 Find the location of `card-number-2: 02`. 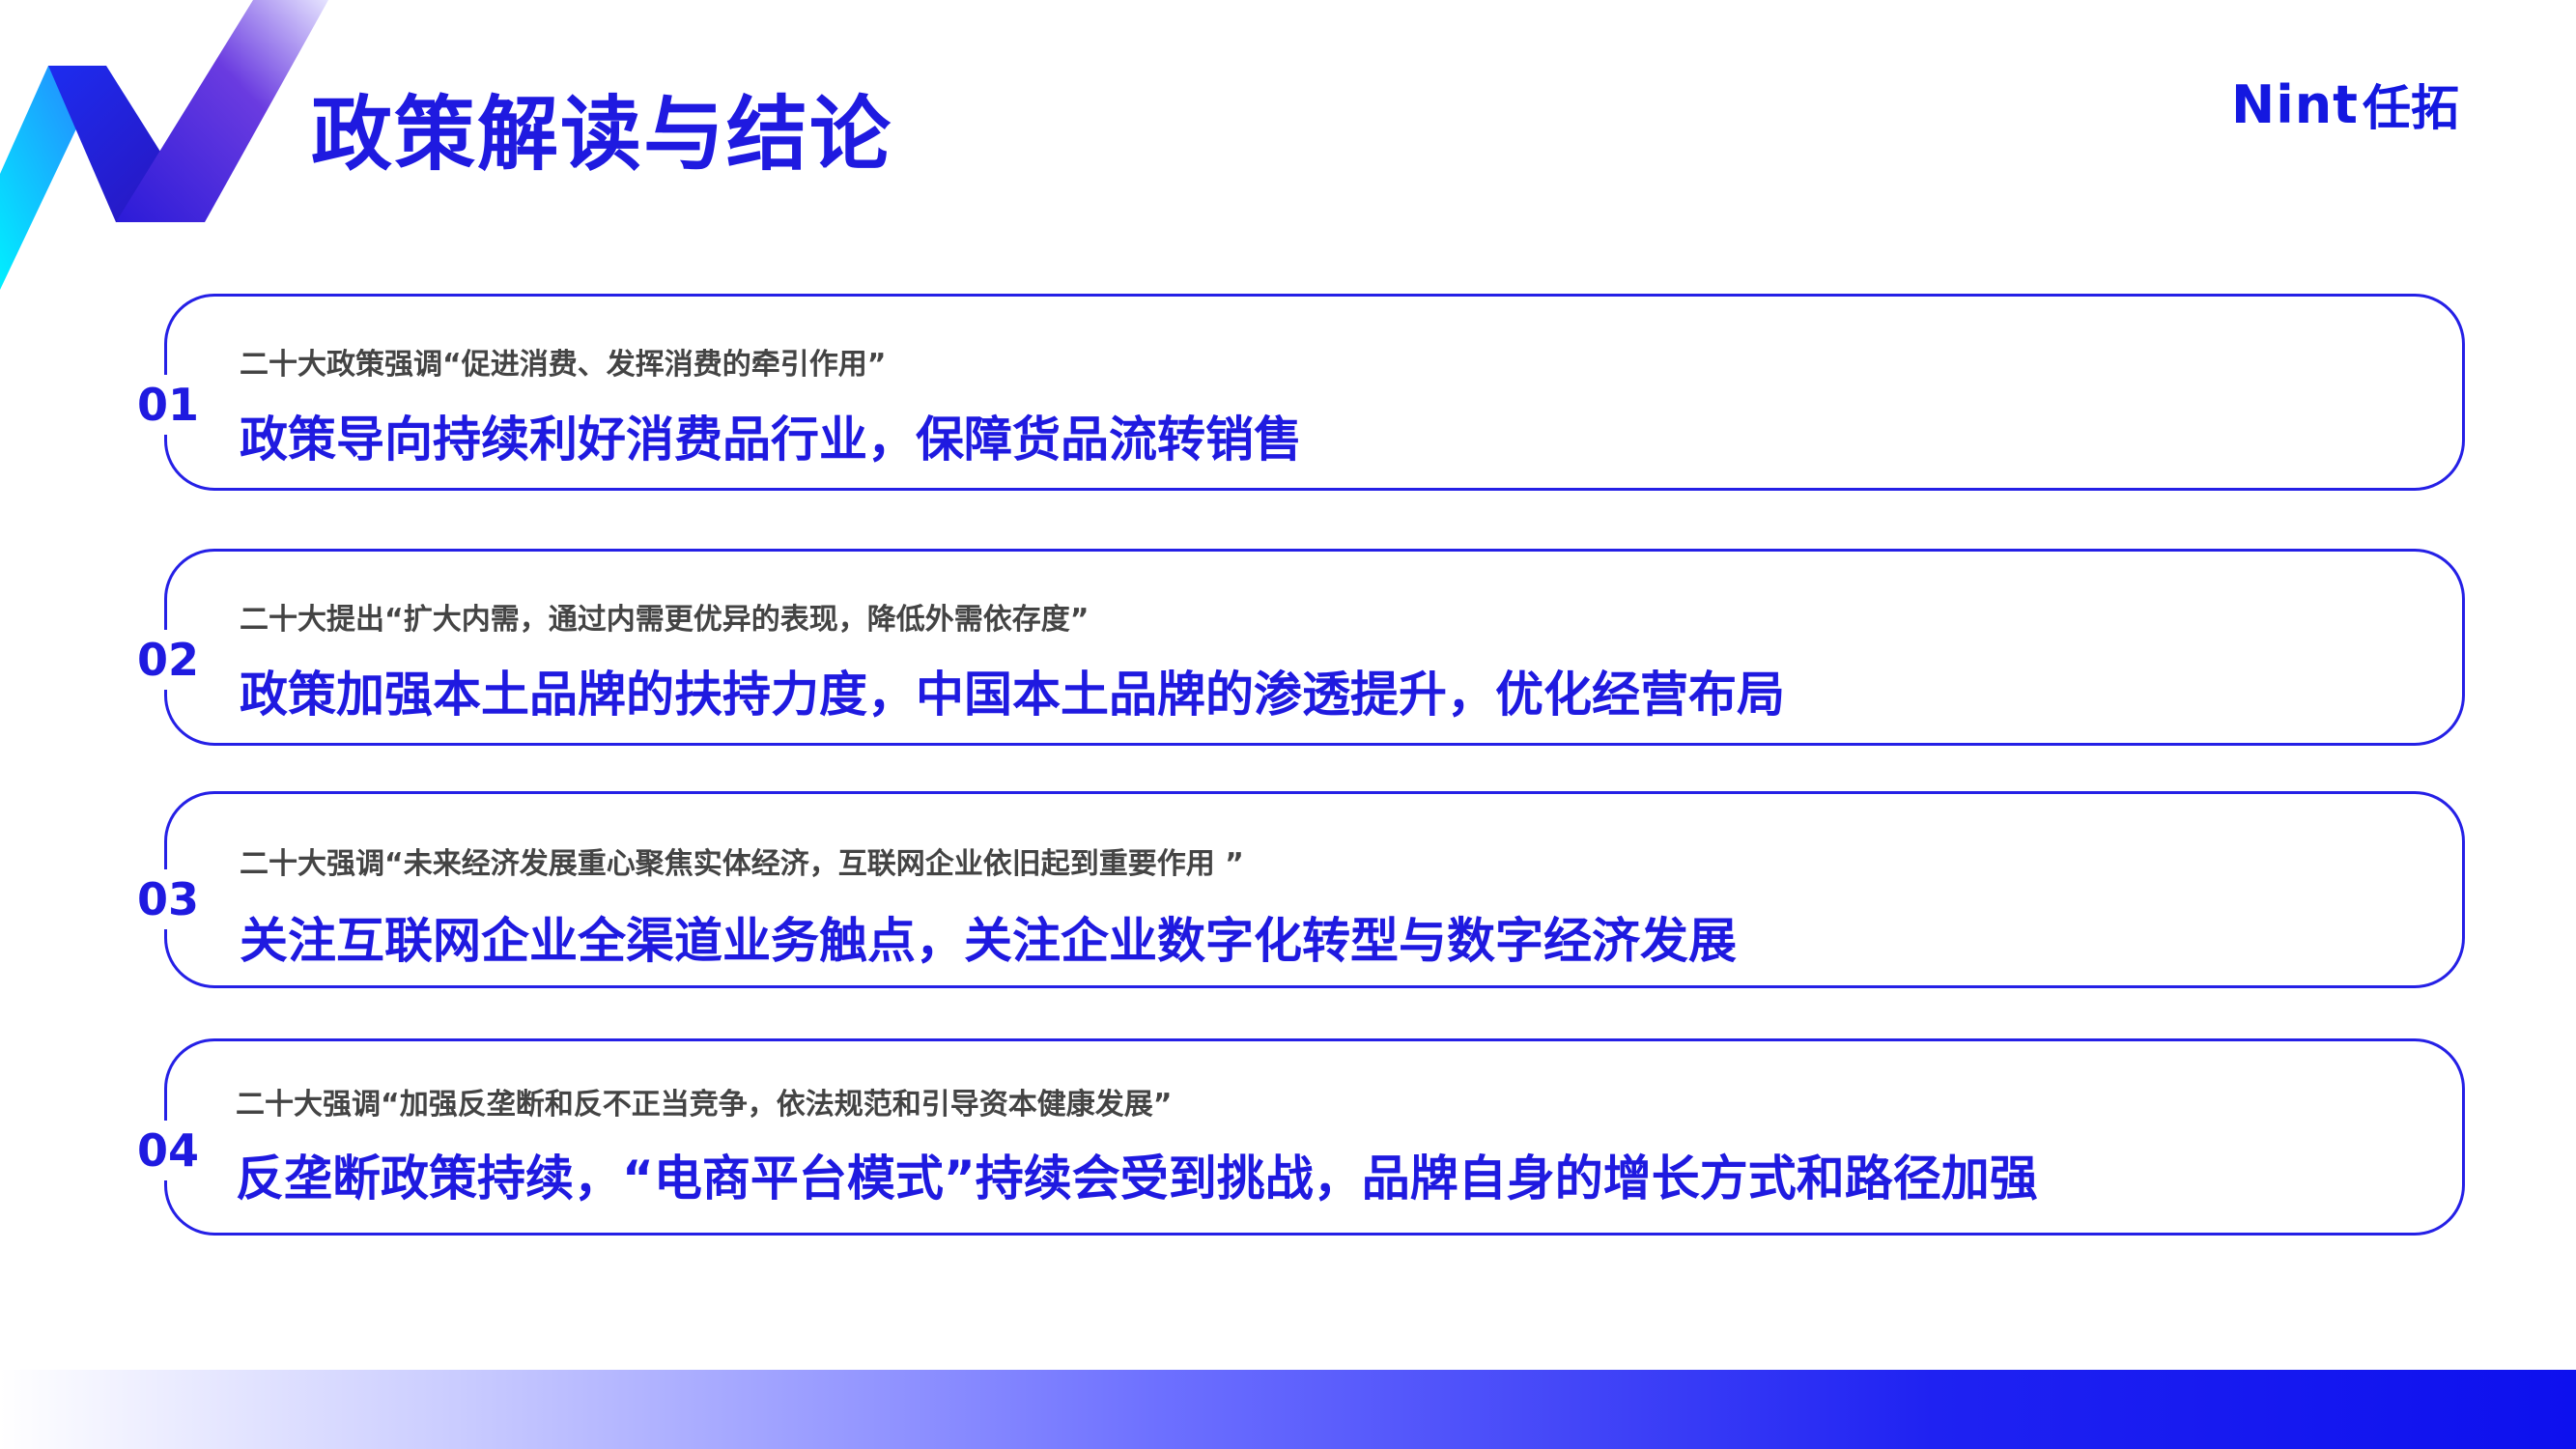

card-number-2: 02 is located at coordinates (195, 660).